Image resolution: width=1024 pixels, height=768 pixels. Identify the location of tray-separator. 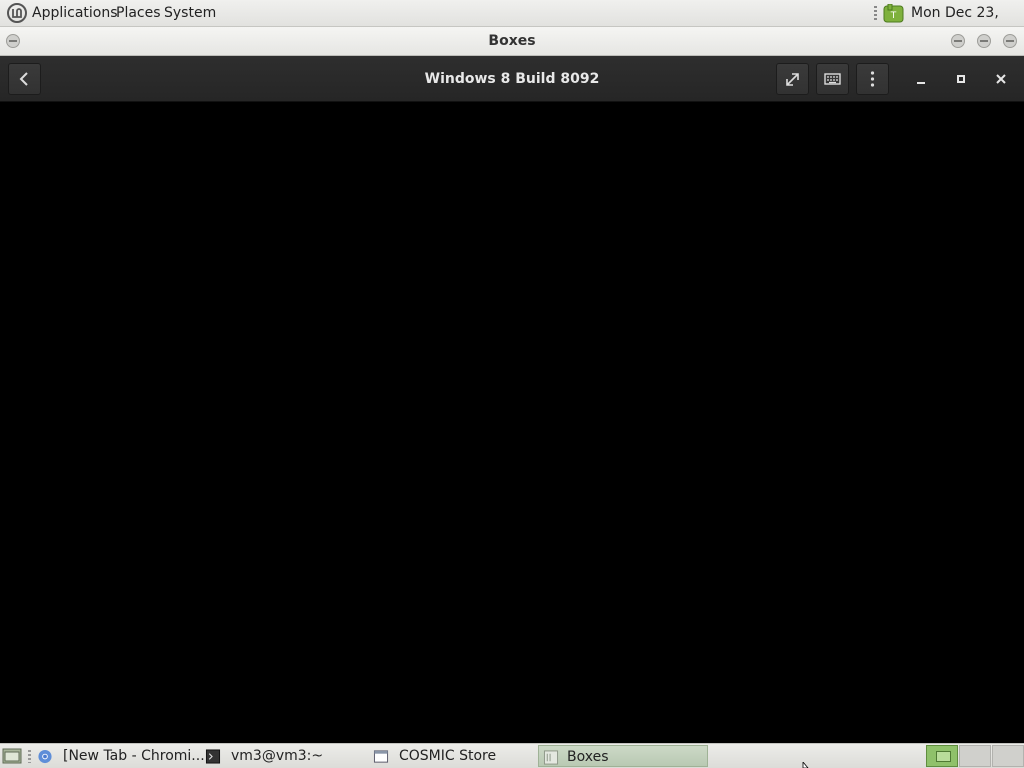
(875, 13).